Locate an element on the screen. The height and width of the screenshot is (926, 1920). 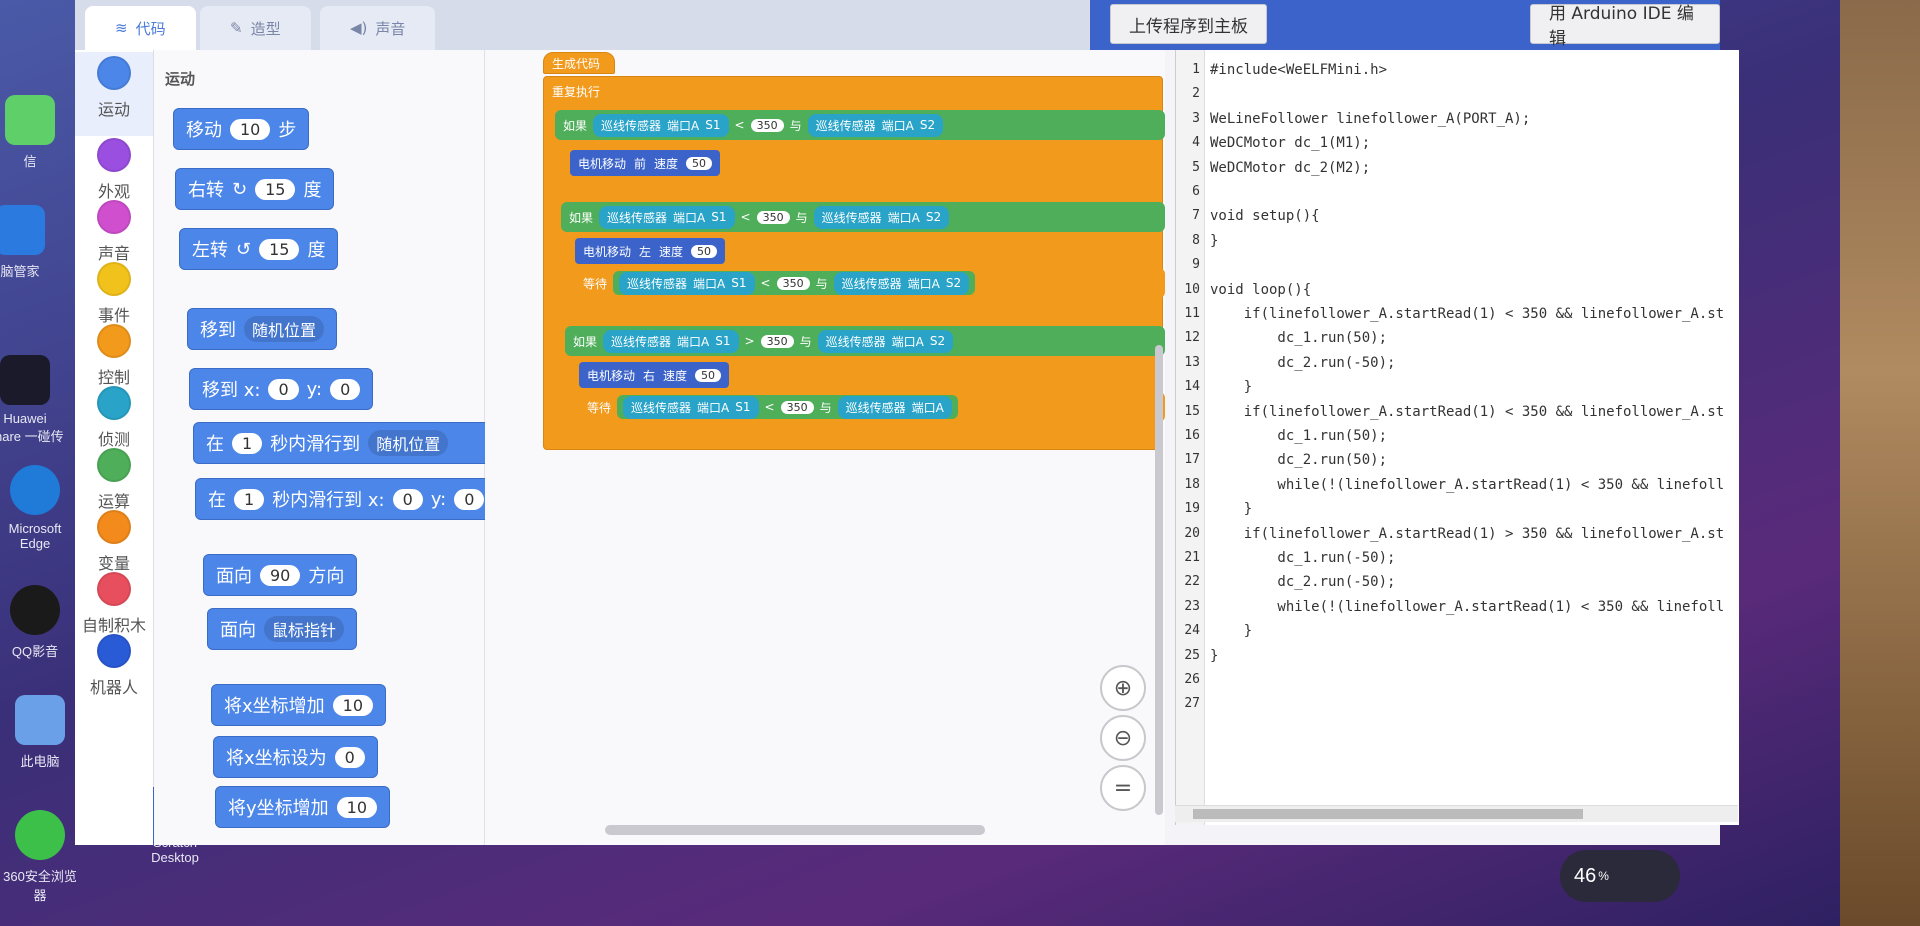
zoom-out-button: ⊖ is located at coordinates (1123, 738).